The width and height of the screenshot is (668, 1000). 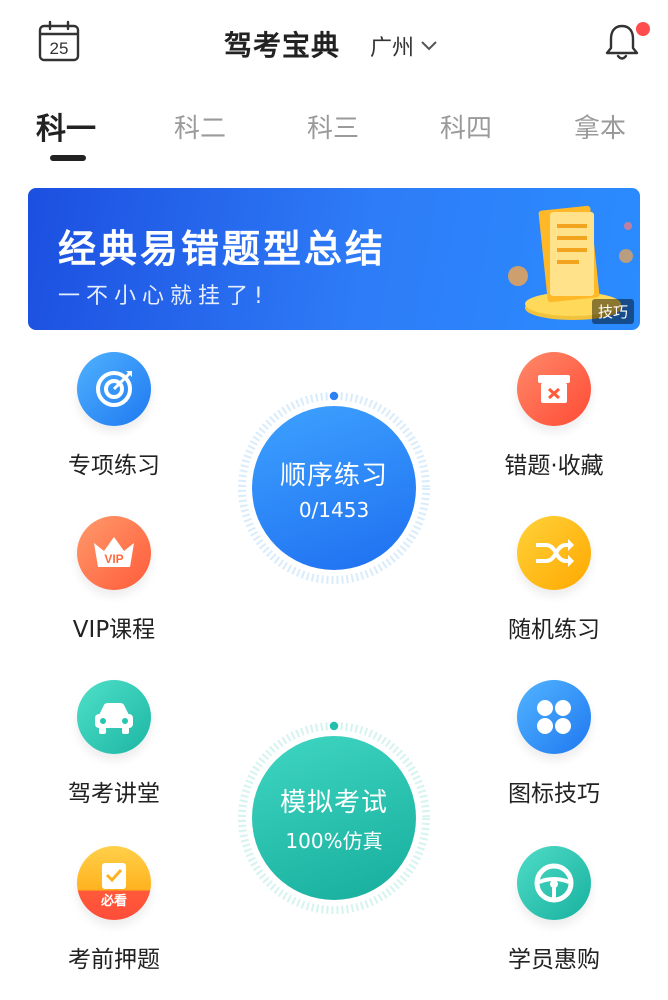 I want to click on tab-subject-2: 科二, so click(x=200, y=126).